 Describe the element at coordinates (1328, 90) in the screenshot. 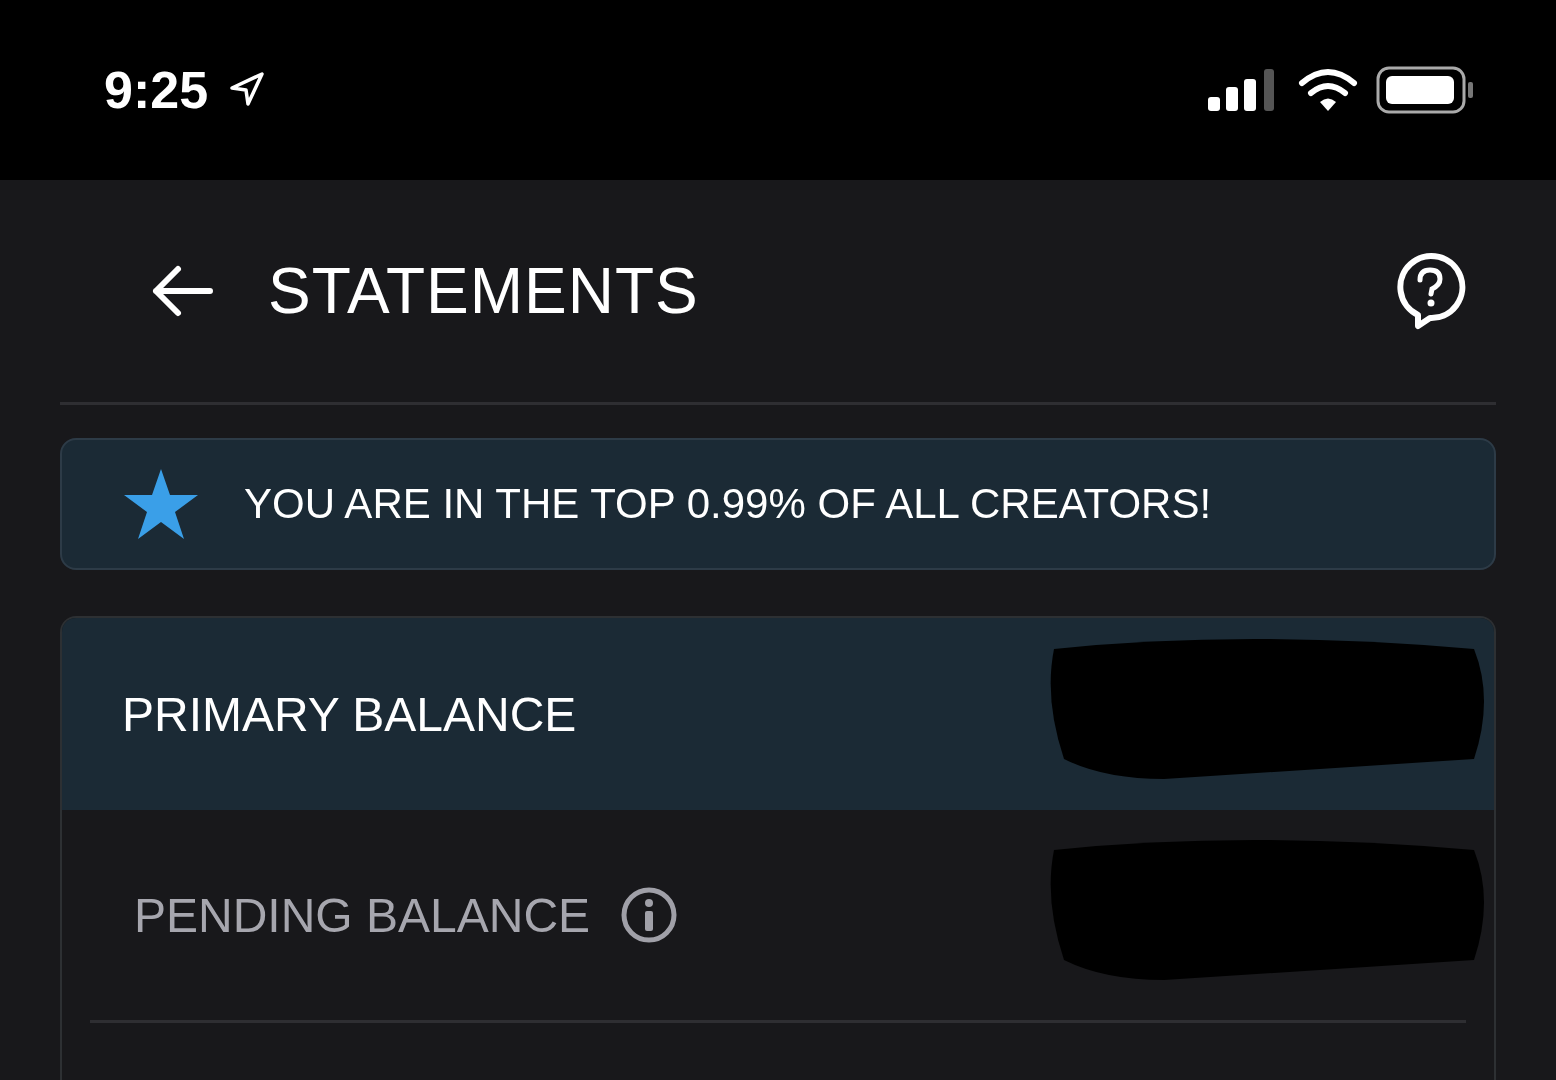

I see `wifi-icon` at that location.